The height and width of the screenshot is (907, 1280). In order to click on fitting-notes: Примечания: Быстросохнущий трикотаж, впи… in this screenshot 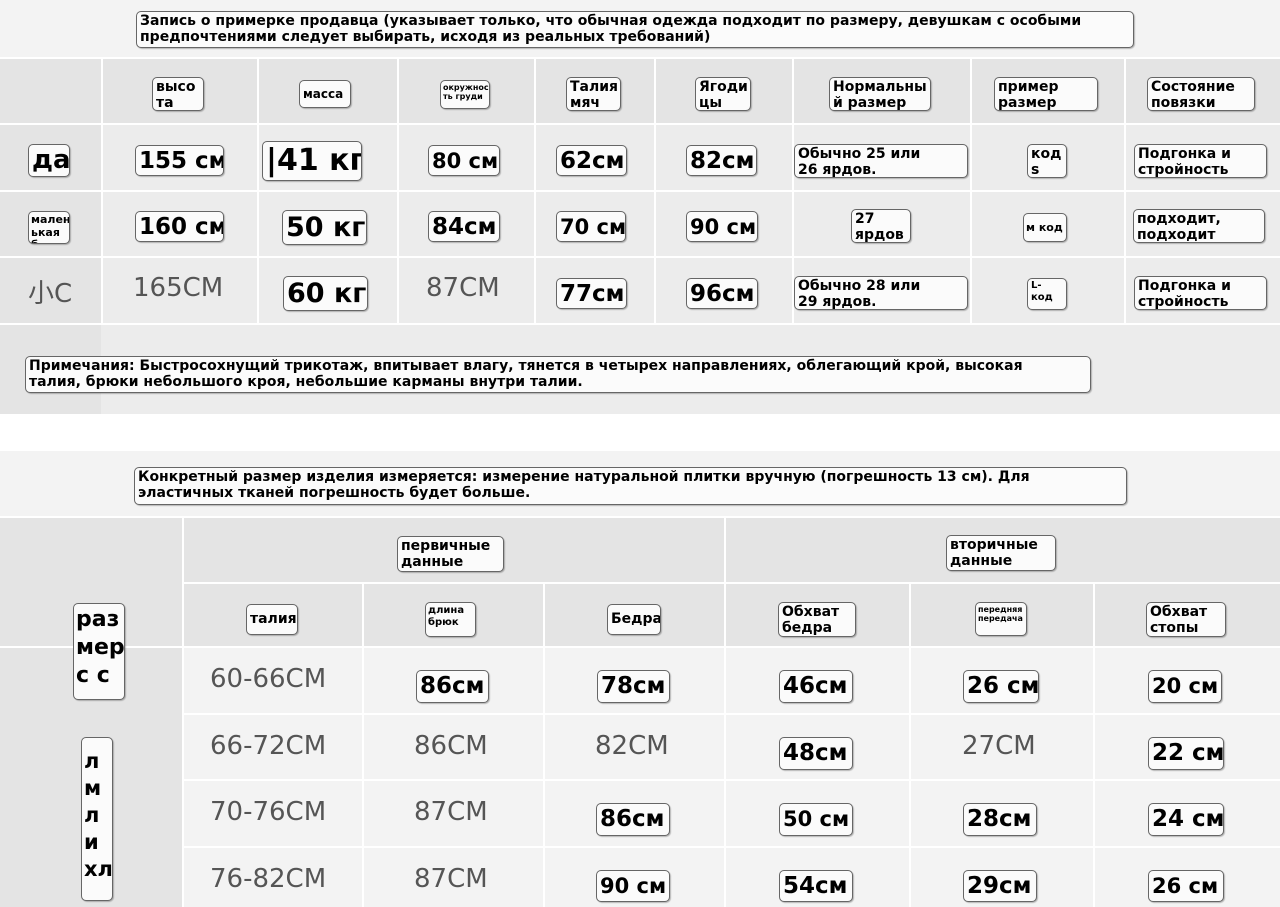, I will do `click(558, 374)`.